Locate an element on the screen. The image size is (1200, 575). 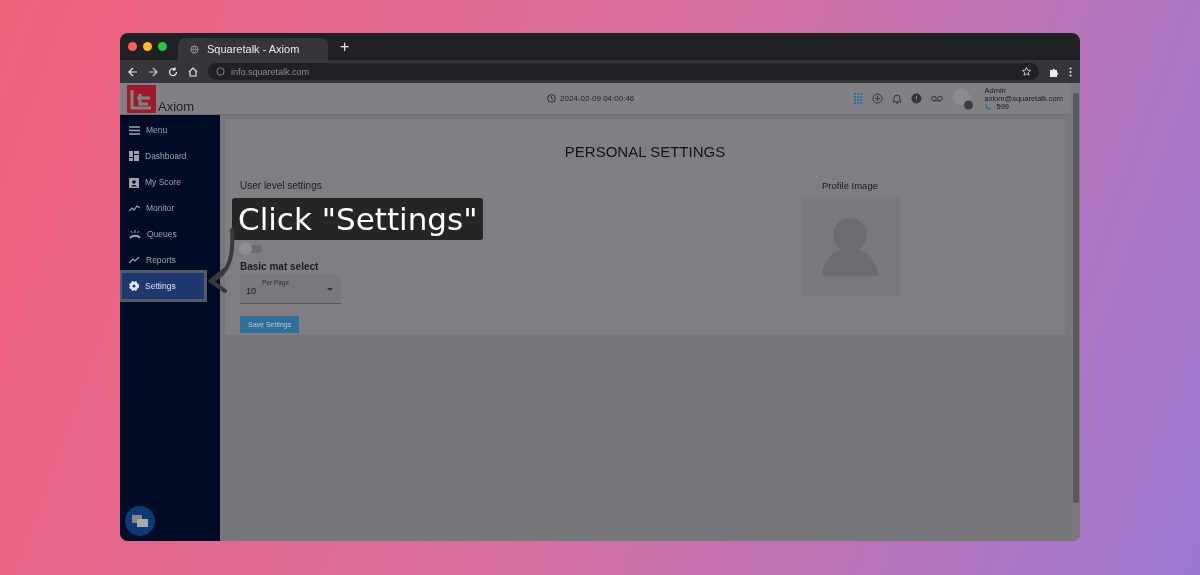
sidebar-item: Dashboard is located at coordinates (170, 156).